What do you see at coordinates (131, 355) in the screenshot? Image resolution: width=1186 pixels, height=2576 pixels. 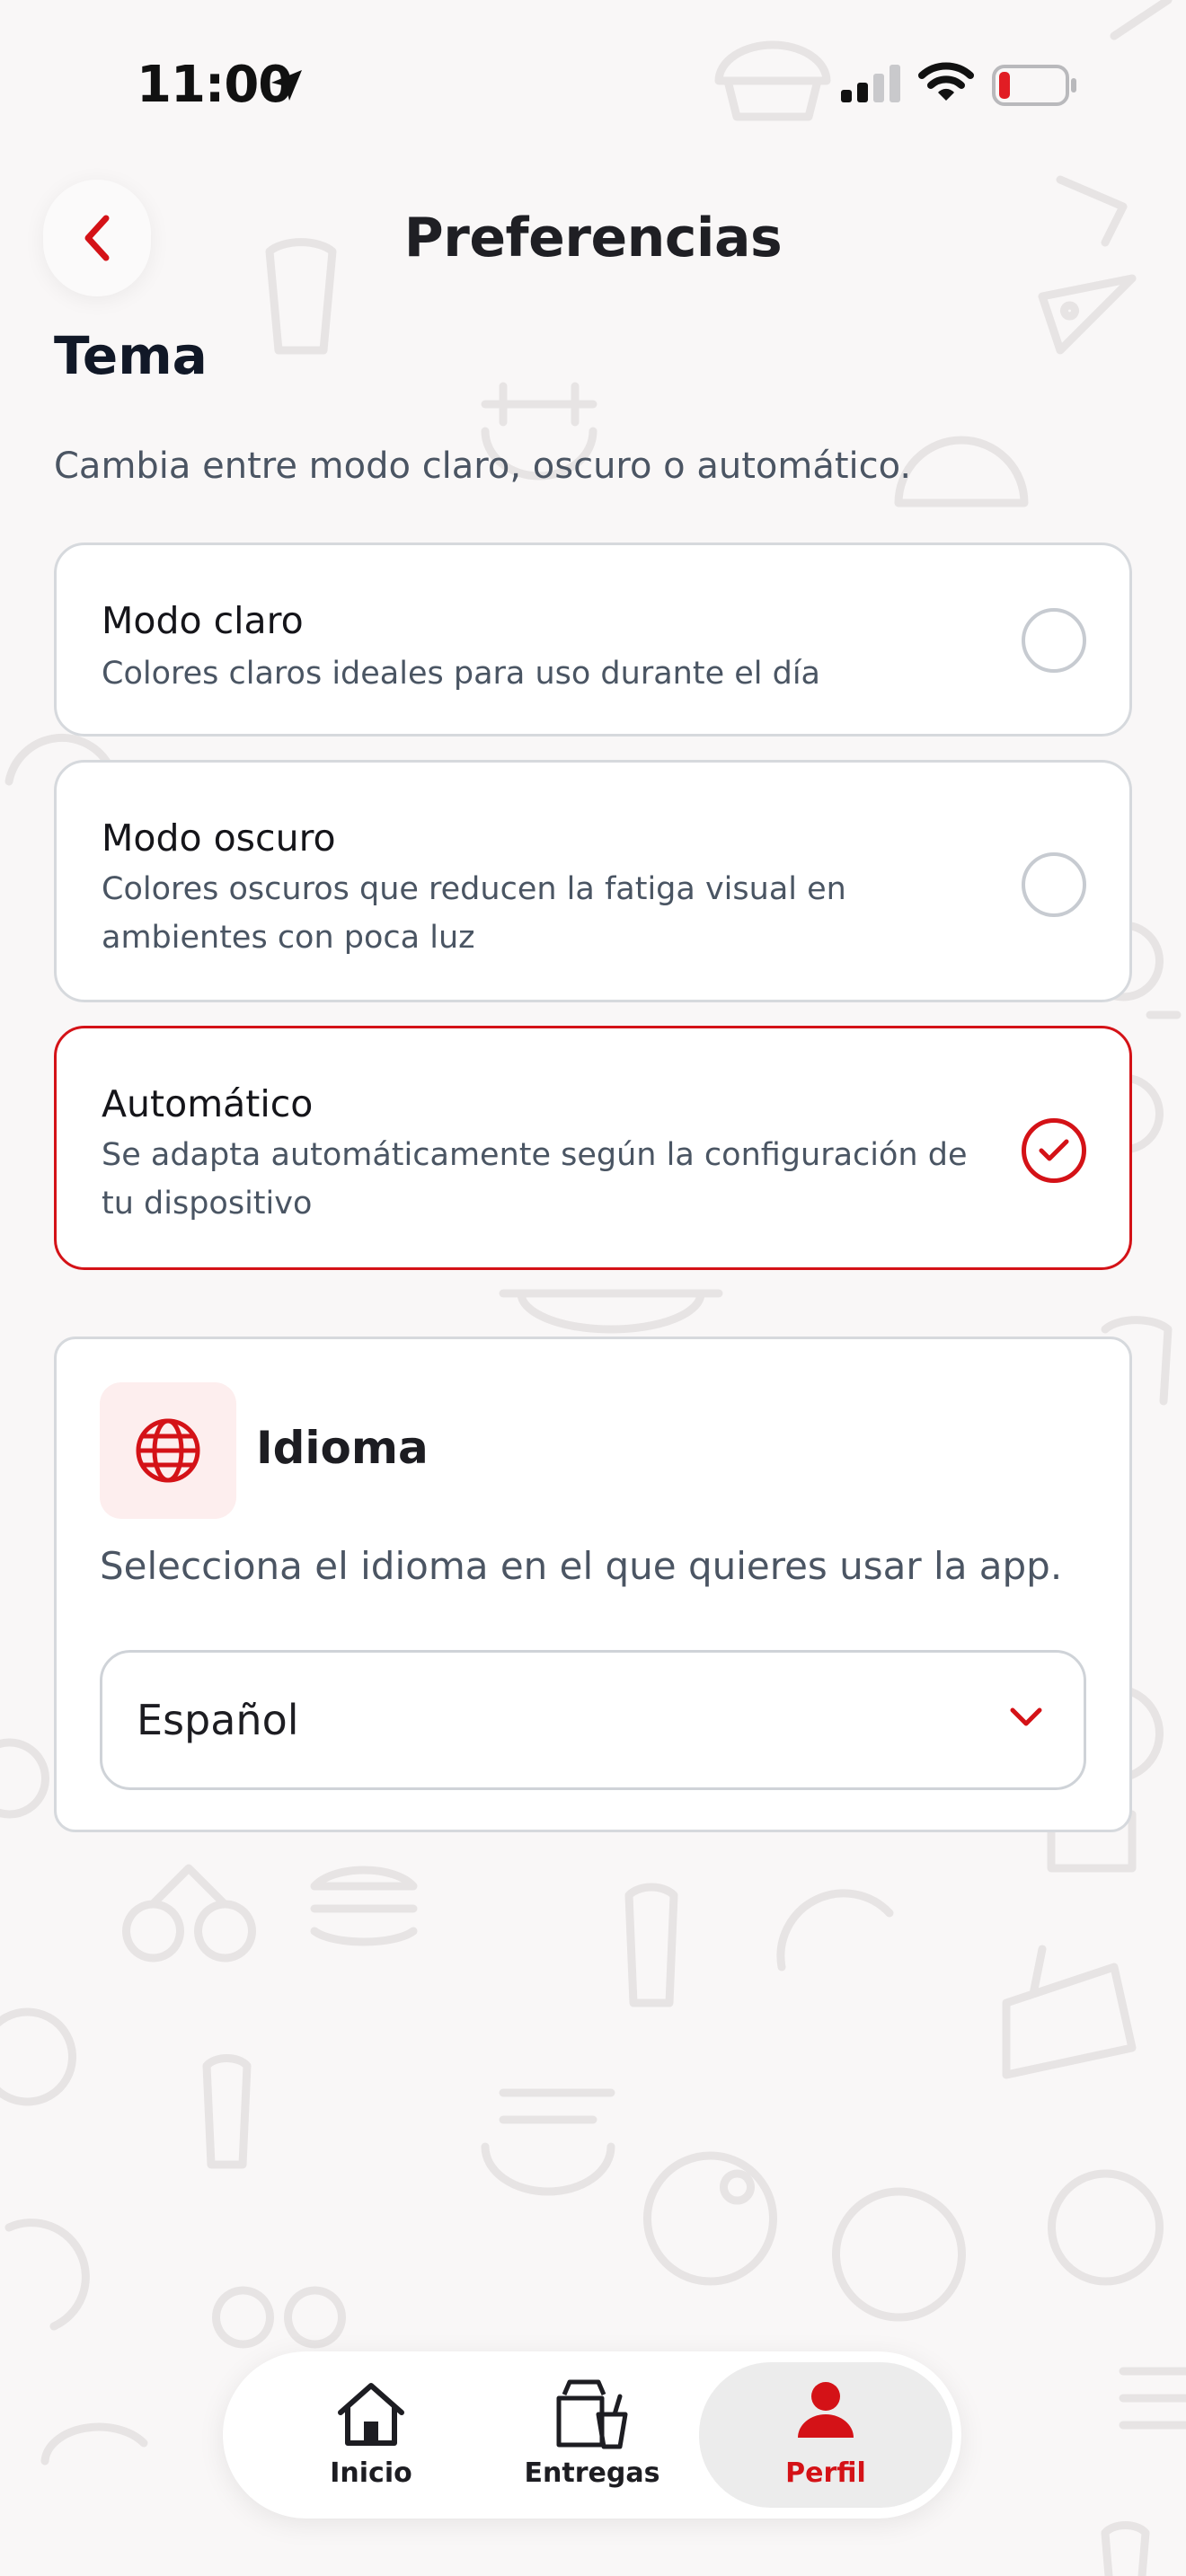 I see `theme-section-title: Tema` at bounding box center [131, 355].